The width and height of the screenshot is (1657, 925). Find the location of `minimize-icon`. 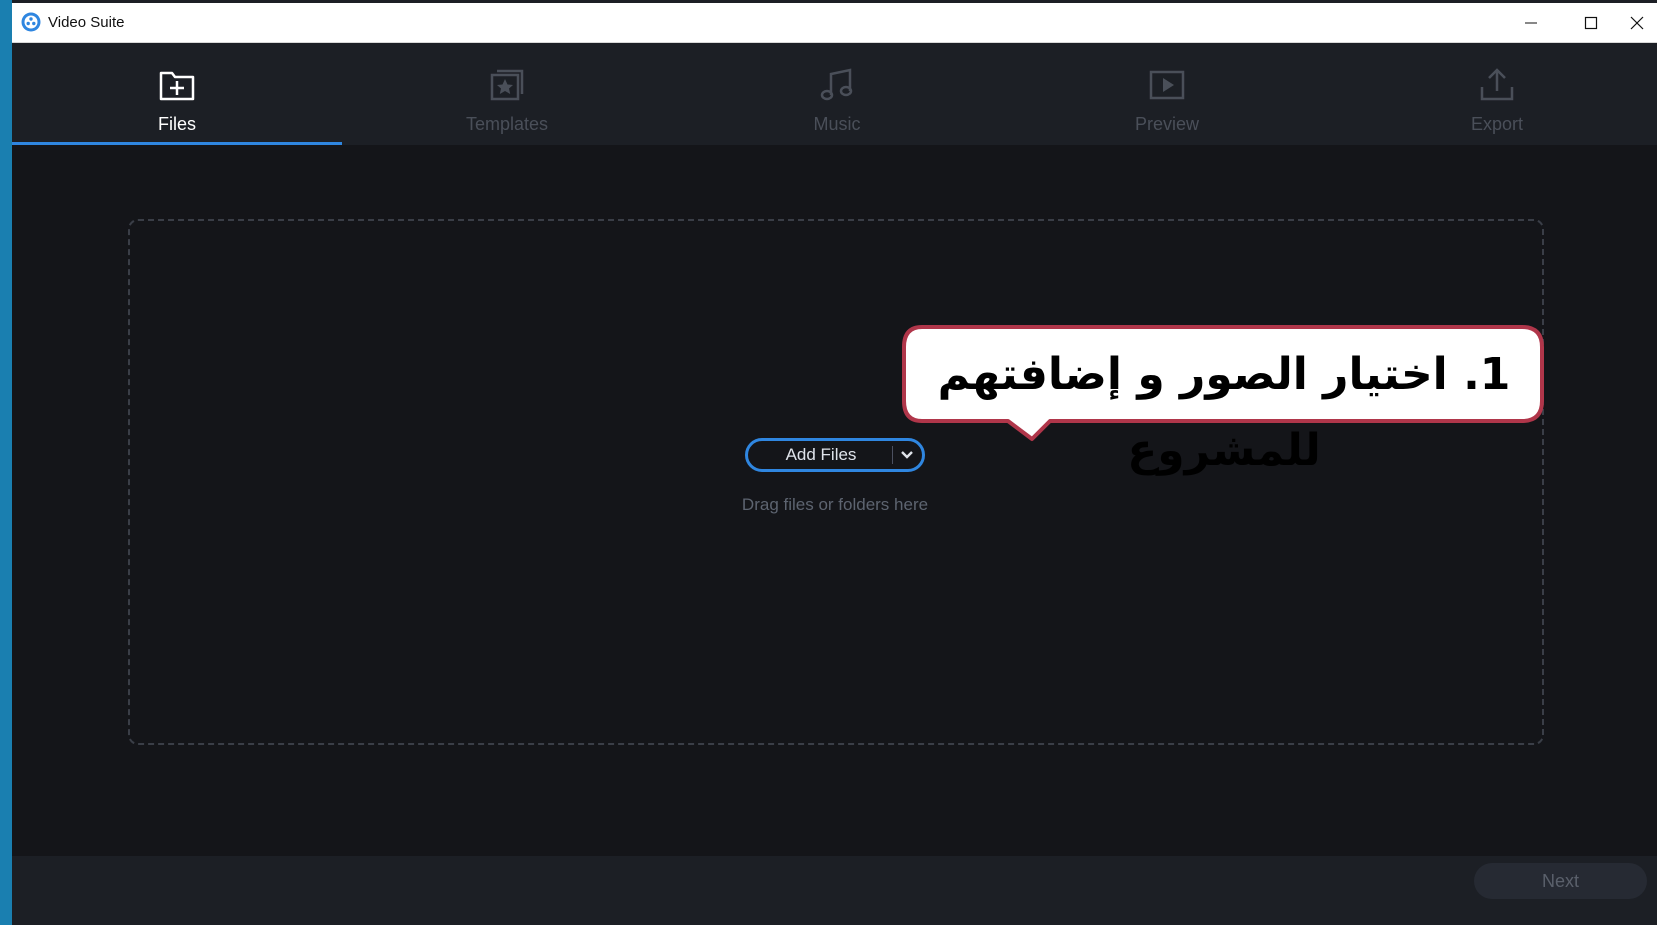

minimize-icon is located at coordinates (1531, 23).